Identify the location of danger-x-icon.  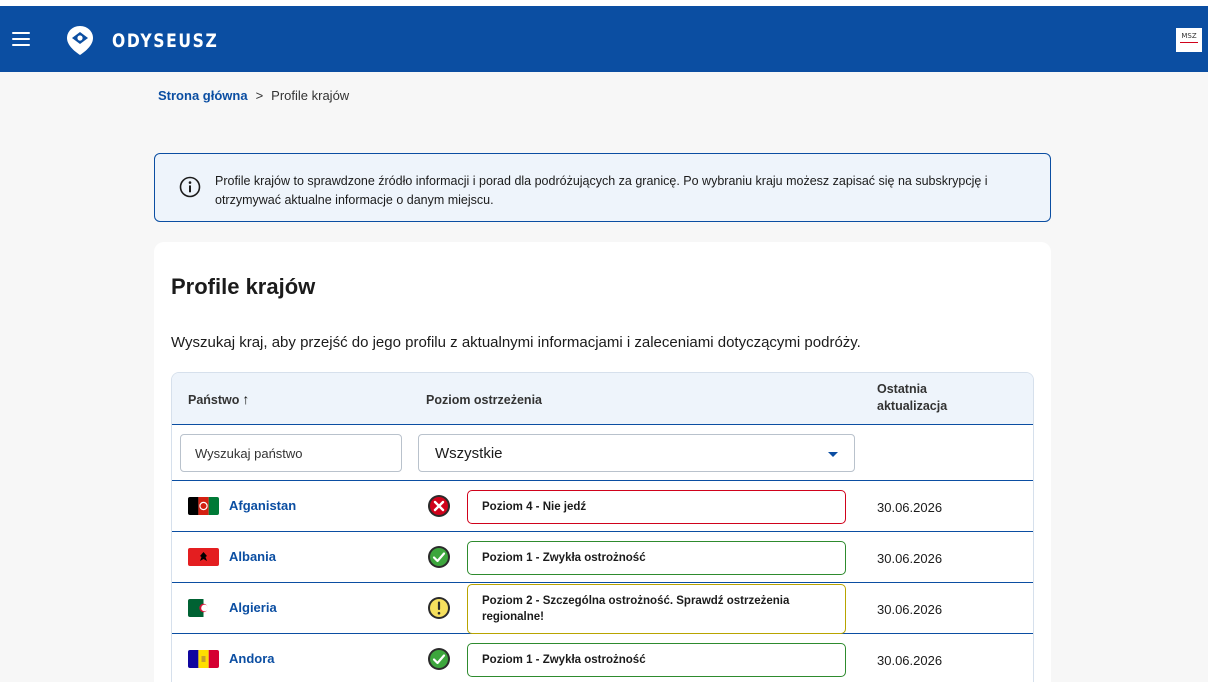
(439, 506).